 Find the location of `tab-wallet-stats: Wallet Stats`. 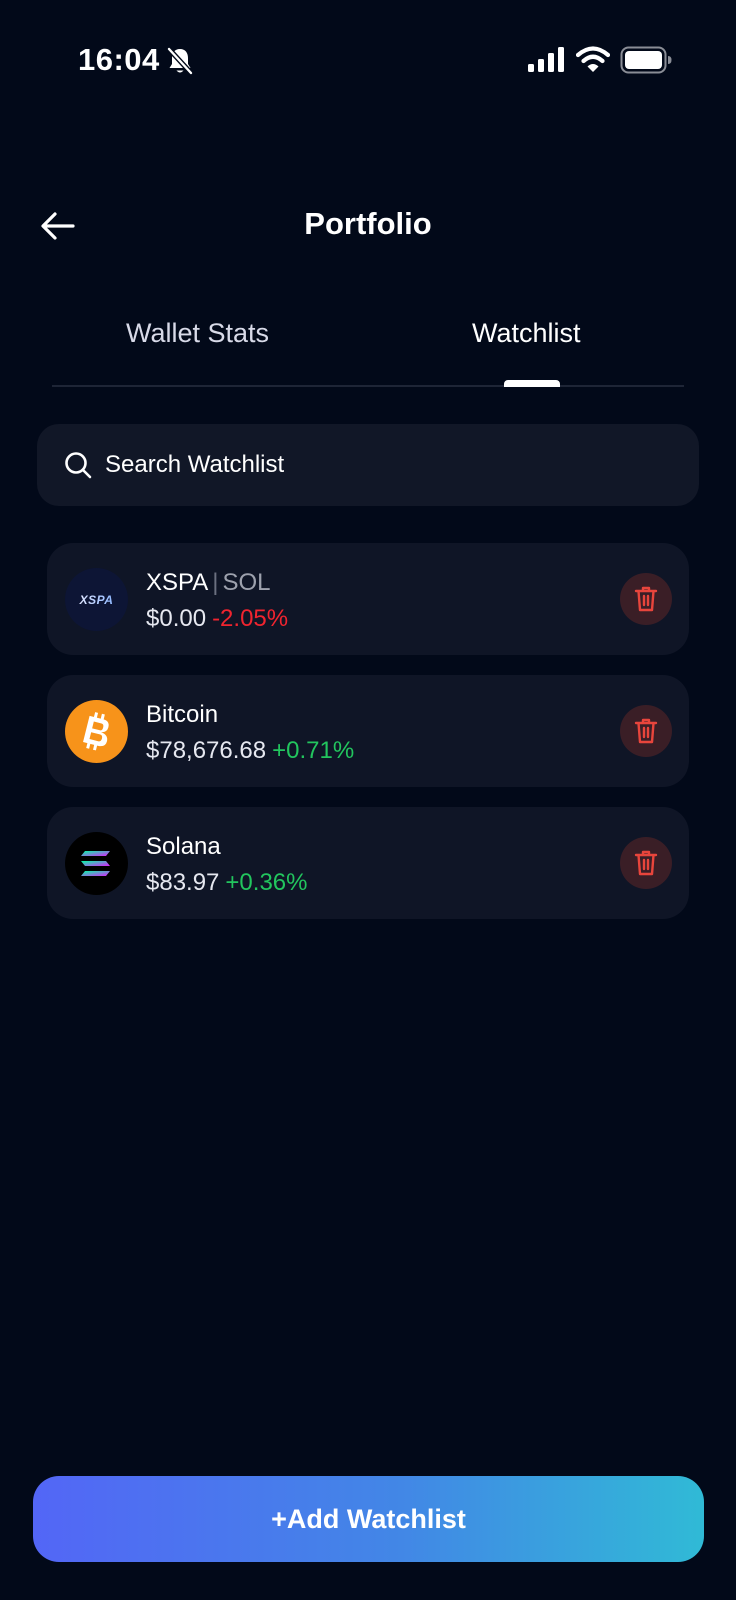

tab-wallet-stats: Wallet Stats is located at coordinates (197, 333).